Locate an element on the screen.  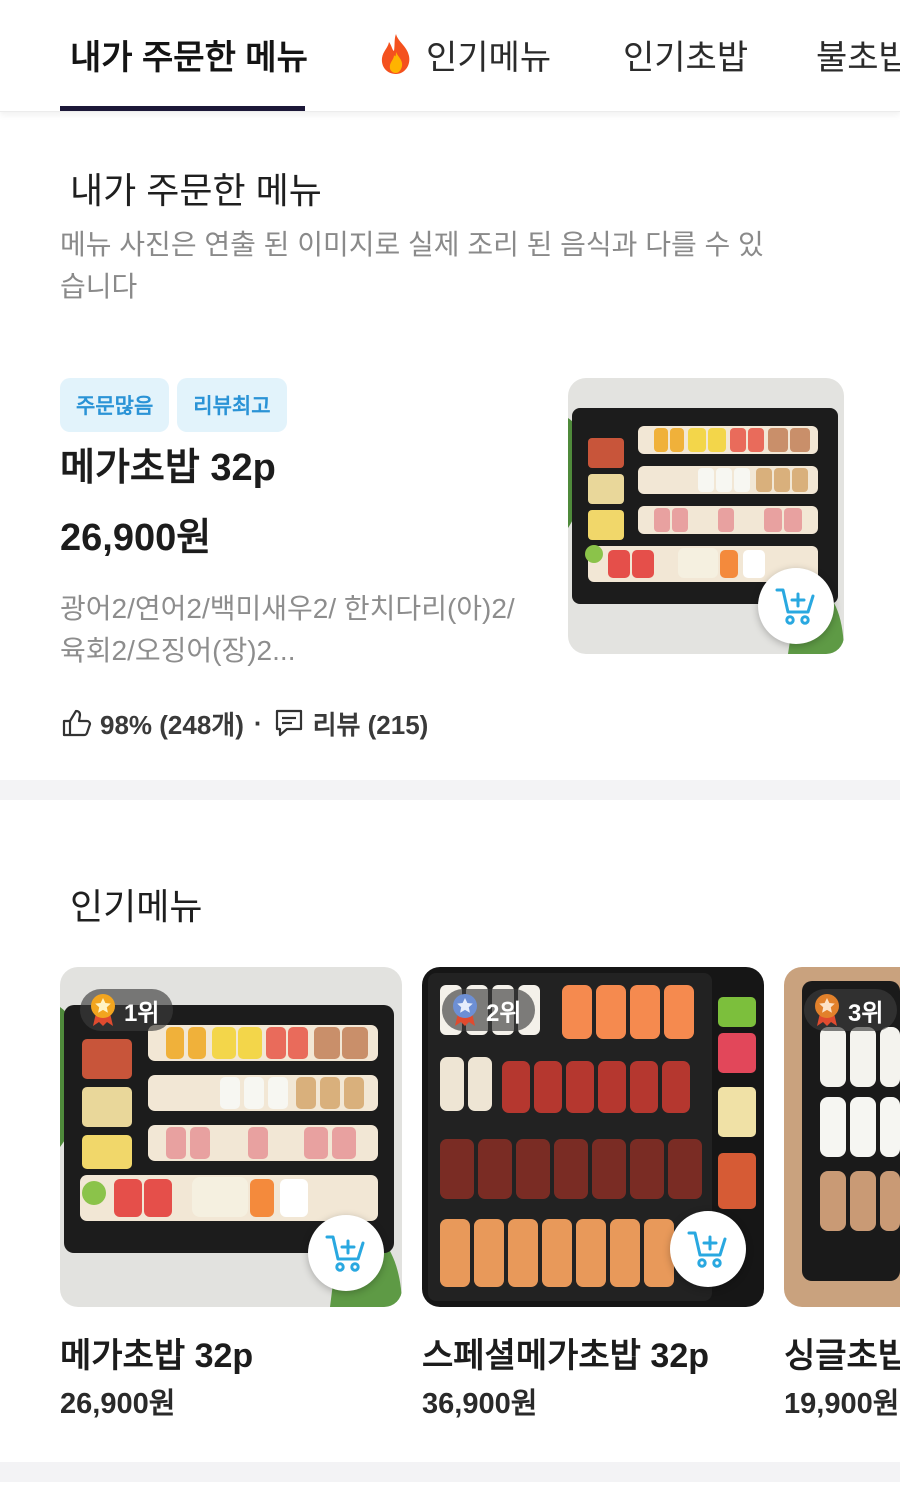
popular-card-photo: 2위 is located at coordinates (593, 1137).